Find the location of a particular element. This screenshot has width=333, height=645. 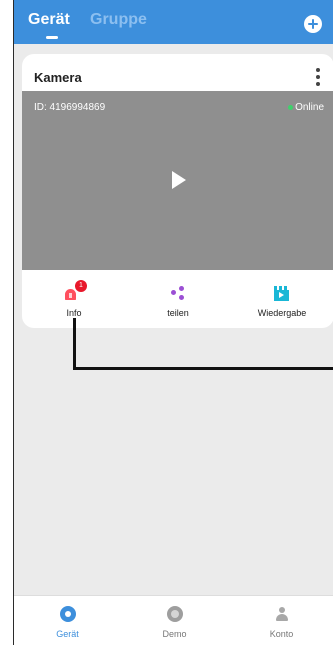

nav-demo: Demo is located at coordinates (174, 620).